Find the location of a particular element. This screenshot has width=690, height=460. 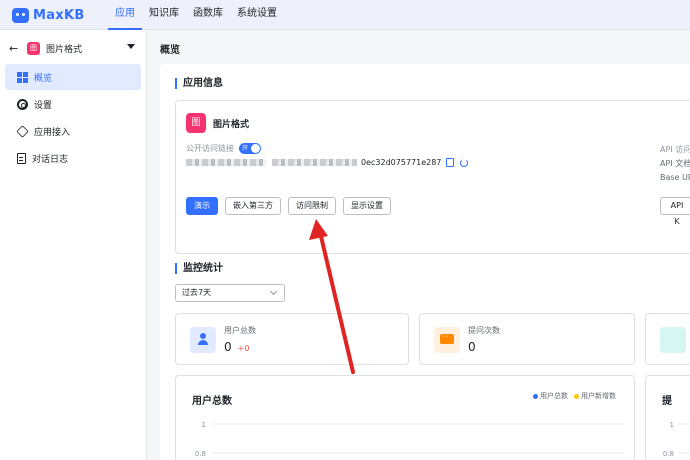

stat-value-number: 0 is located at coordinates (228, 347).